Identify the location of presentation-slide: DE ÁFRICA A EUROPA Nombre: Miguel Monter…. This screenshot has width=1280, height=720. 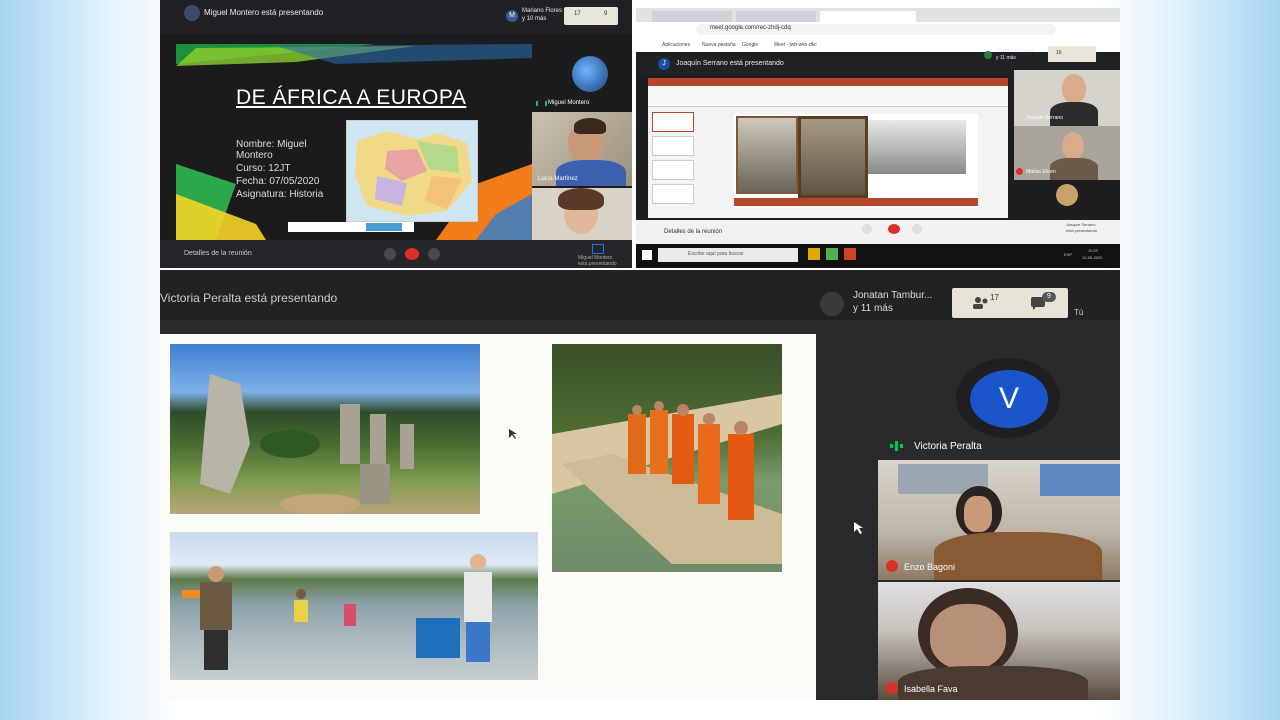
(354, 142).